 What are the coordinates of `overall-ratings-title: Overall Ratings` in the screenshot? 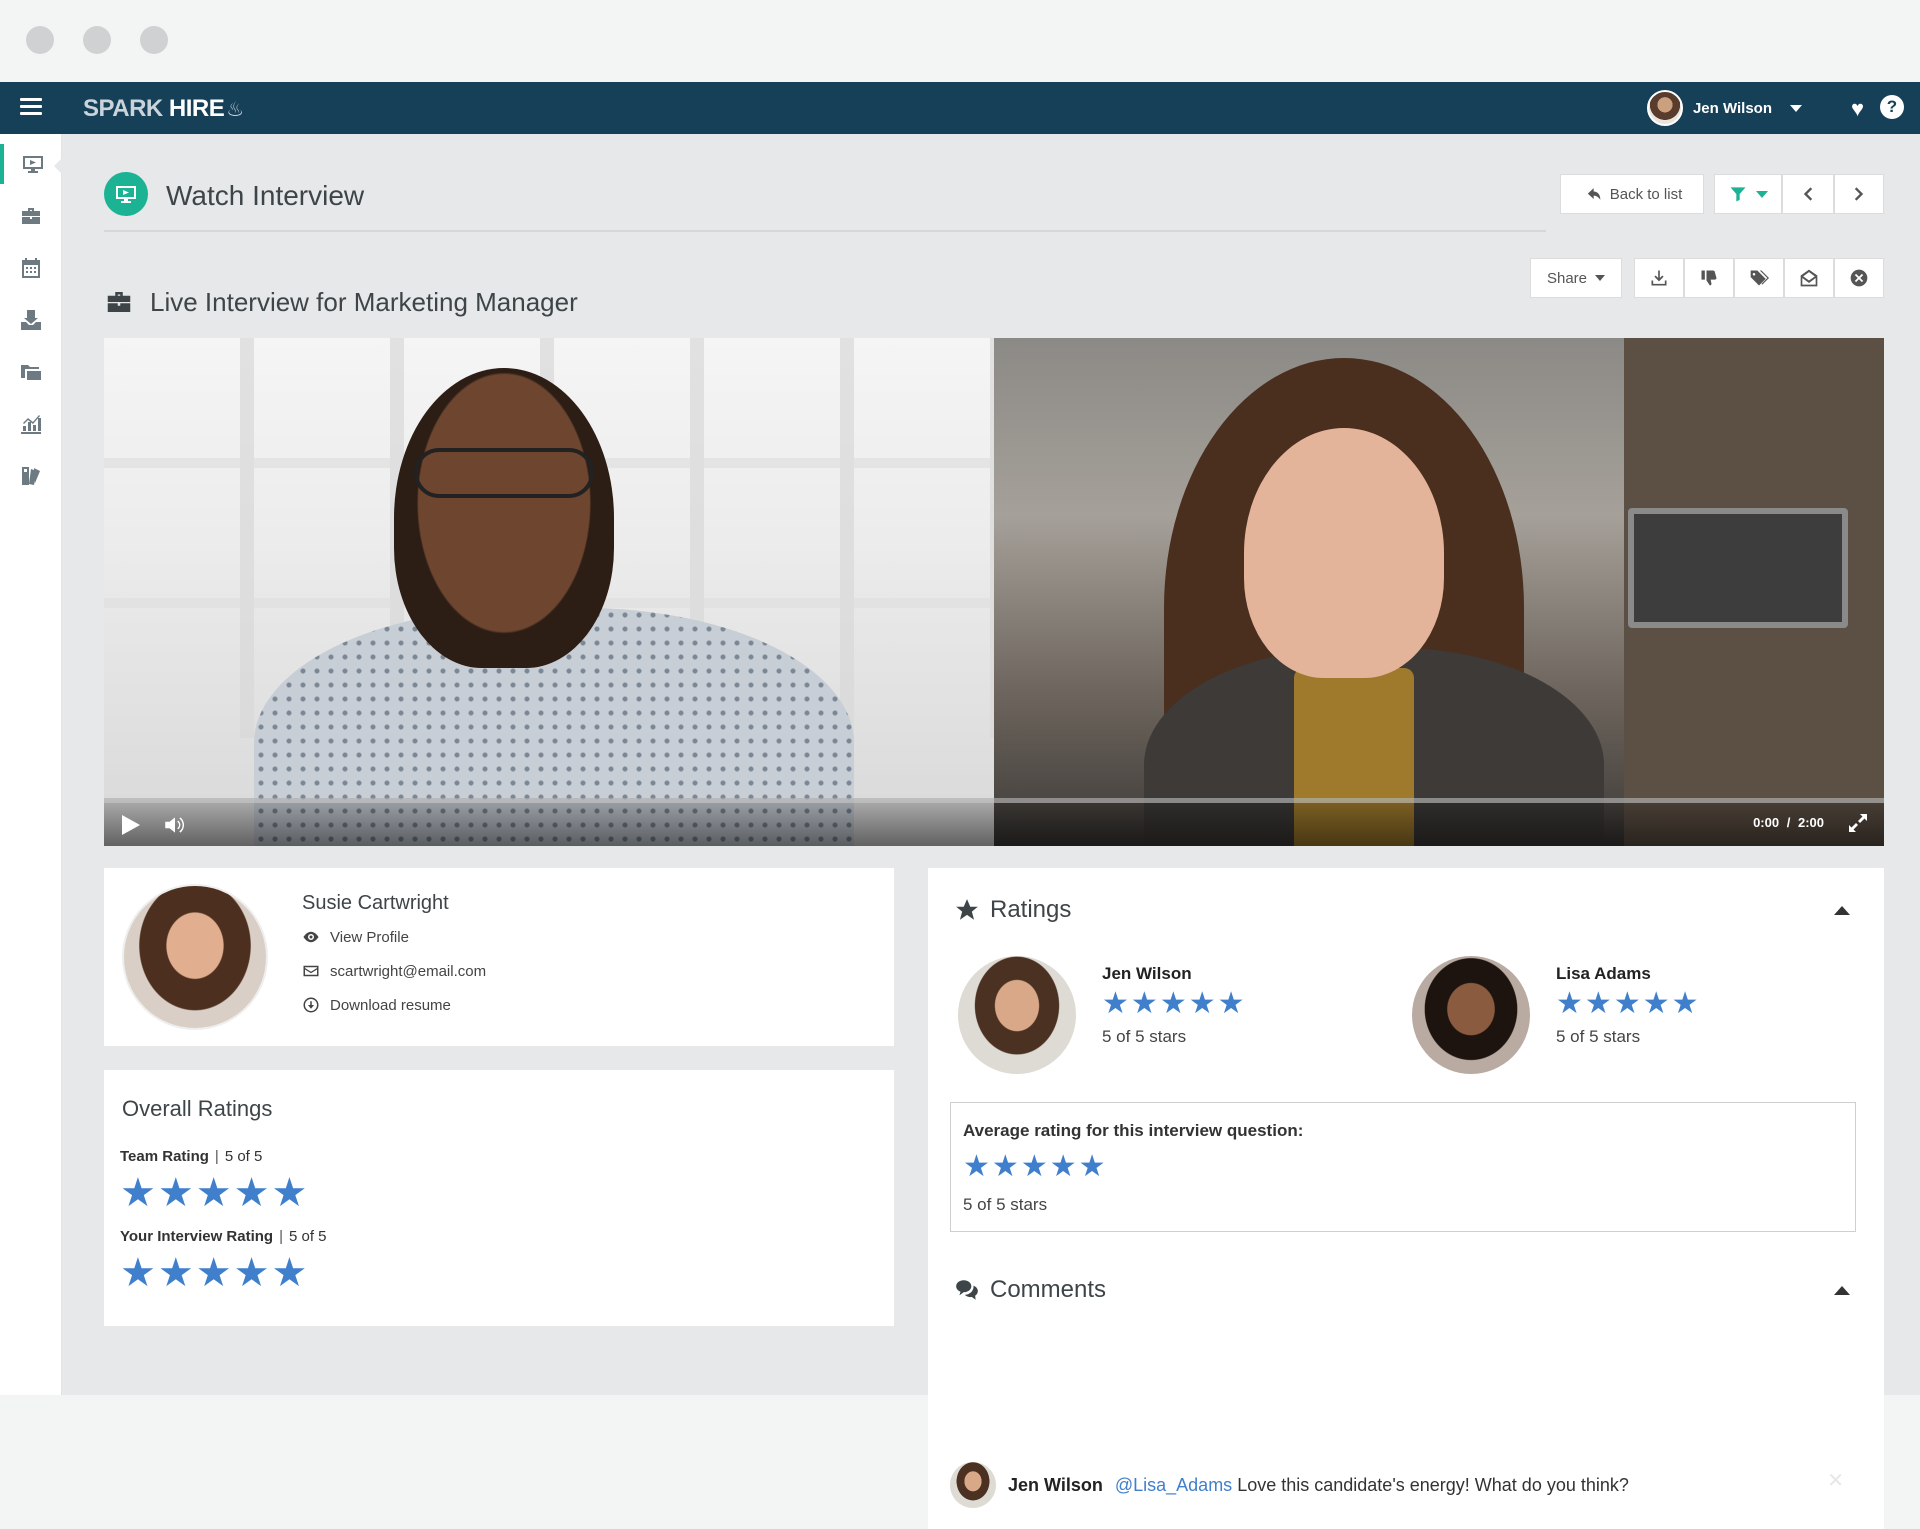 It's located at (197, 1108).